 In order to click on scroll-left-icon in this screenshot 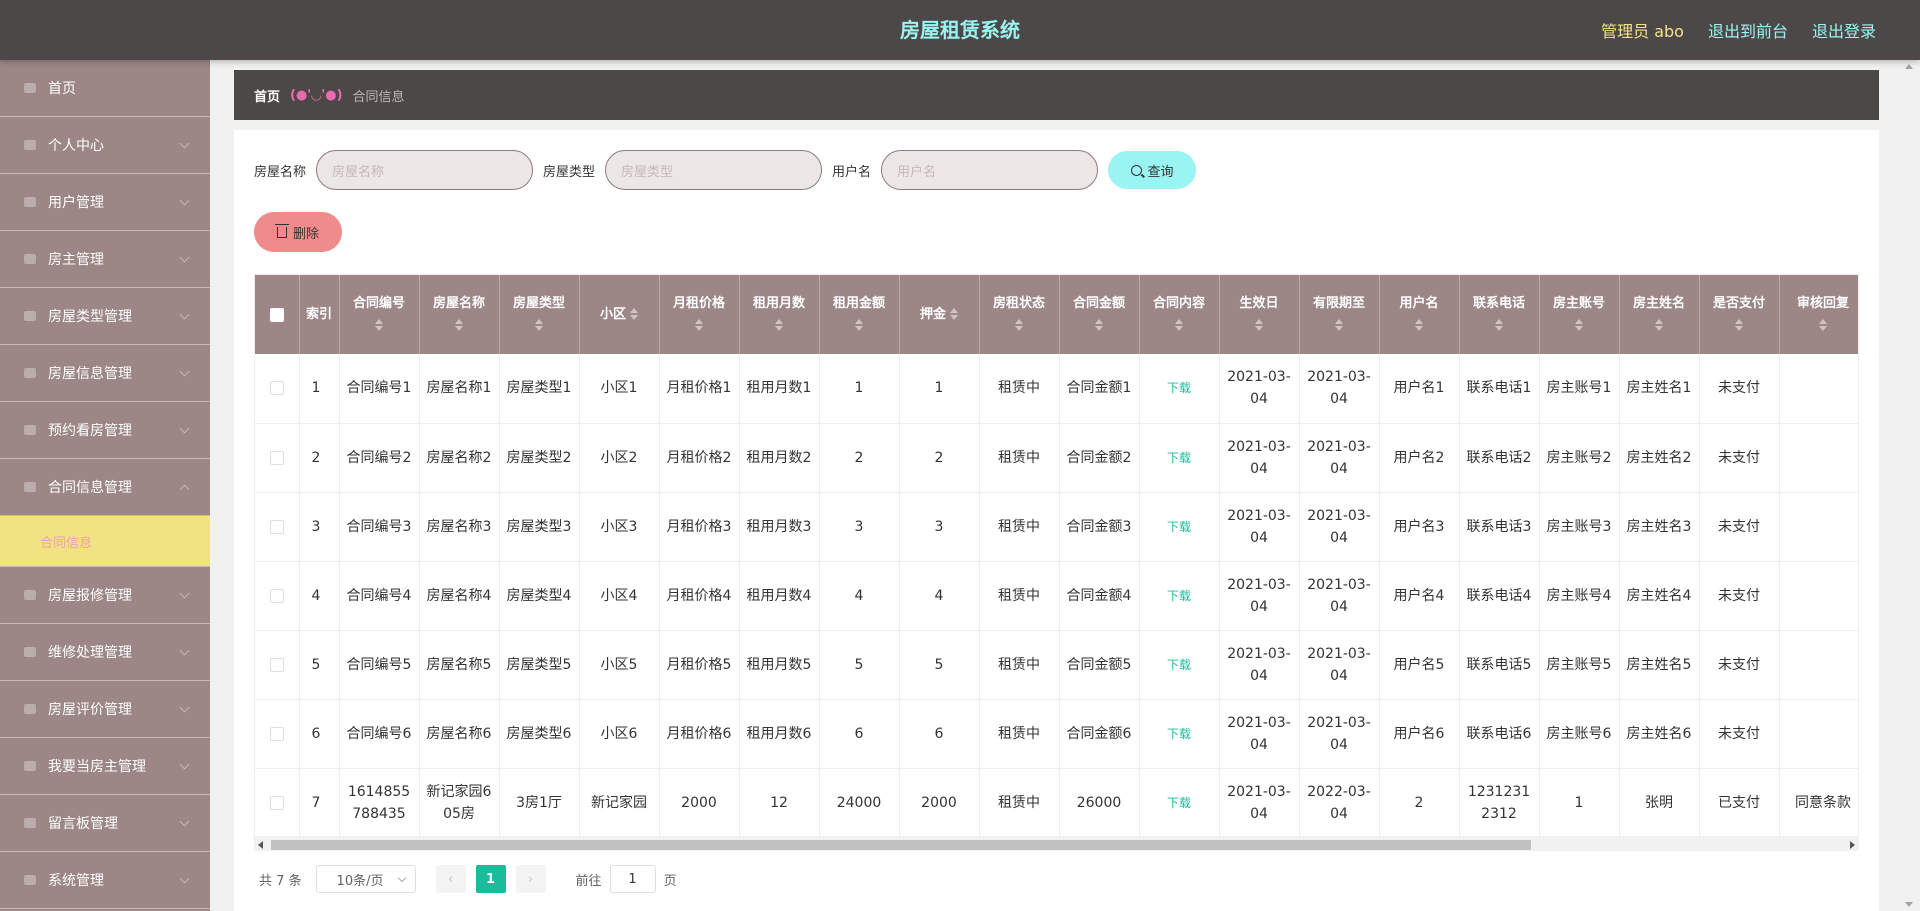, I will do `click(260, 845)`.